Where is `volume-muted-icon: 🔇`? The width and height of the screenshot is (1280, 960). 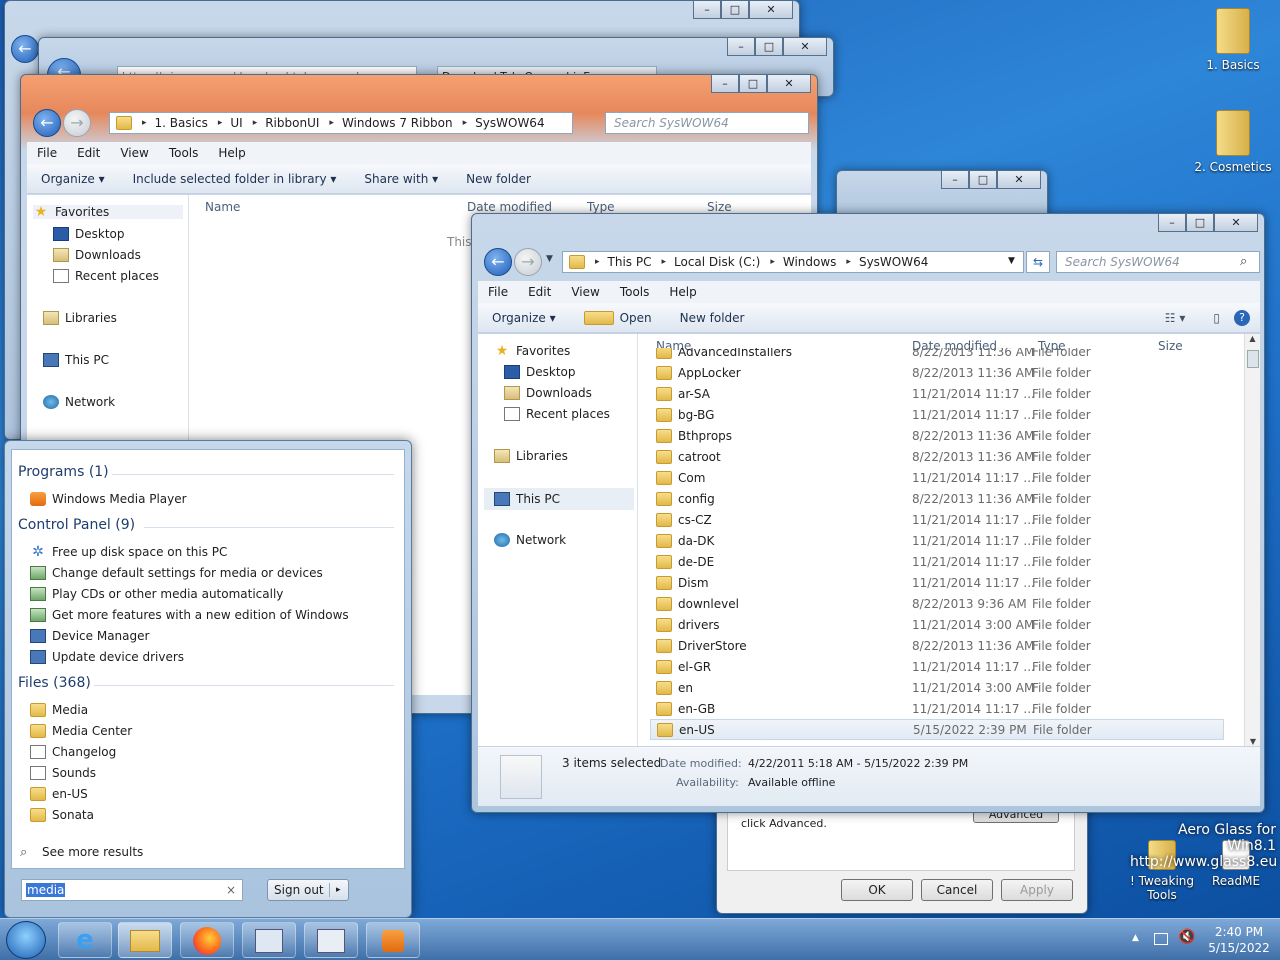
volume-muted-icon: 🔇 is located at coordinates (1186, 937).